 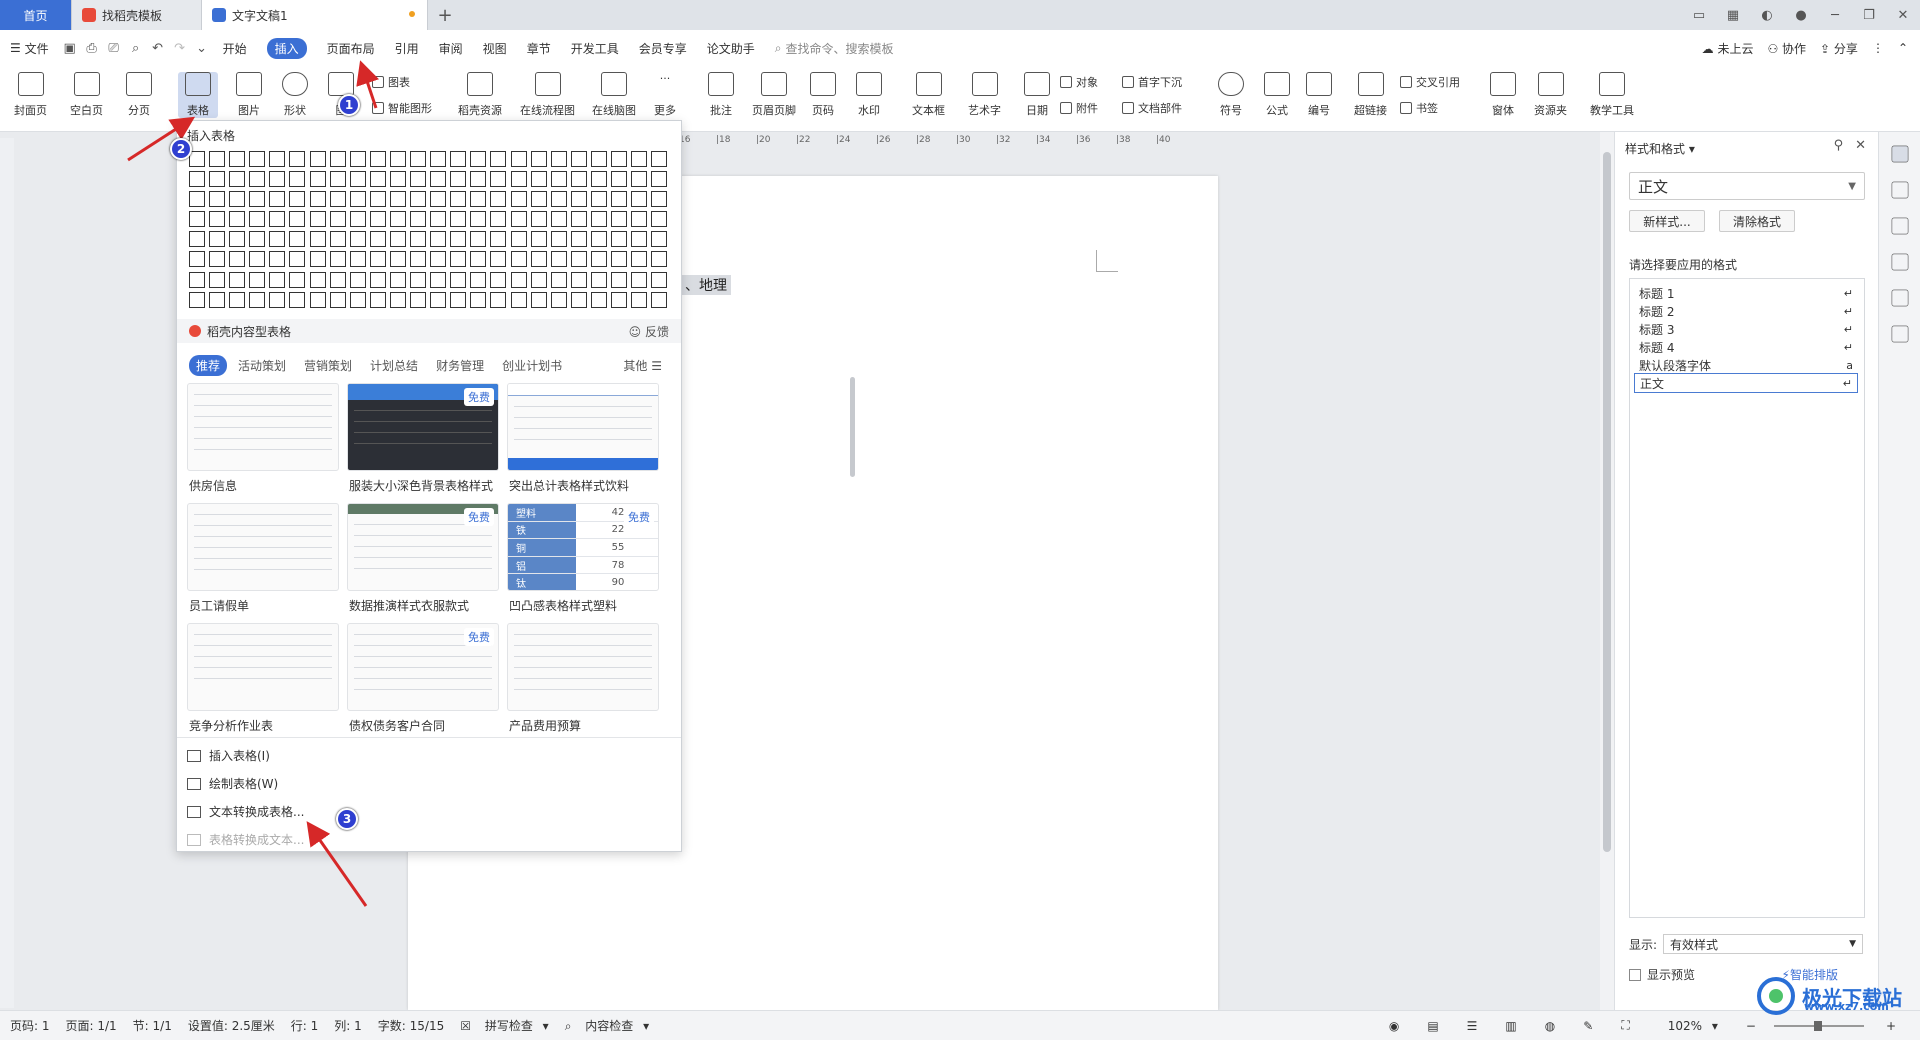 What do you see at coordinates (495, 48) in the screenshot?
I see `menu-view: 视图` at bounding box center [495, 48].